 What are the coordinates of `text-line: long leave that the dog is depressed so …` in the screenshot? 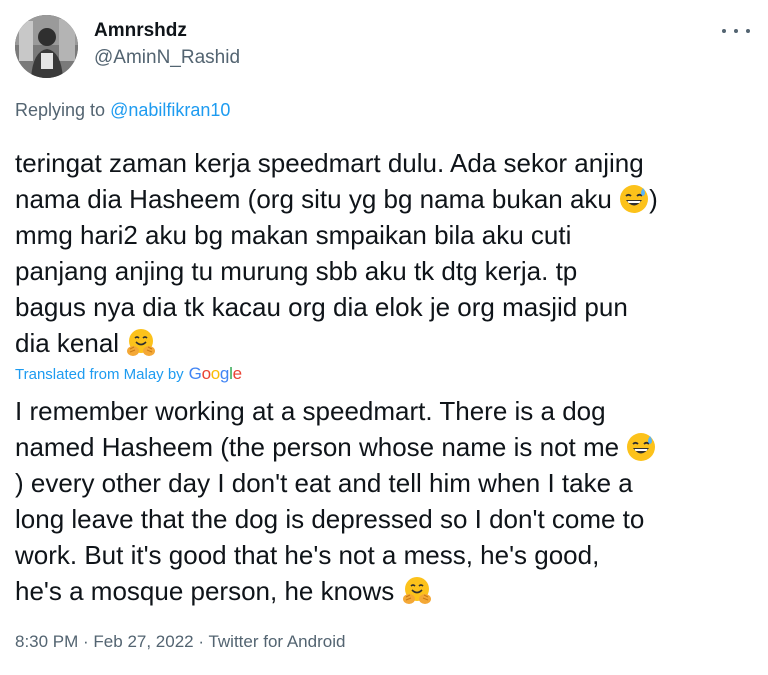 It's located at (330, 519).